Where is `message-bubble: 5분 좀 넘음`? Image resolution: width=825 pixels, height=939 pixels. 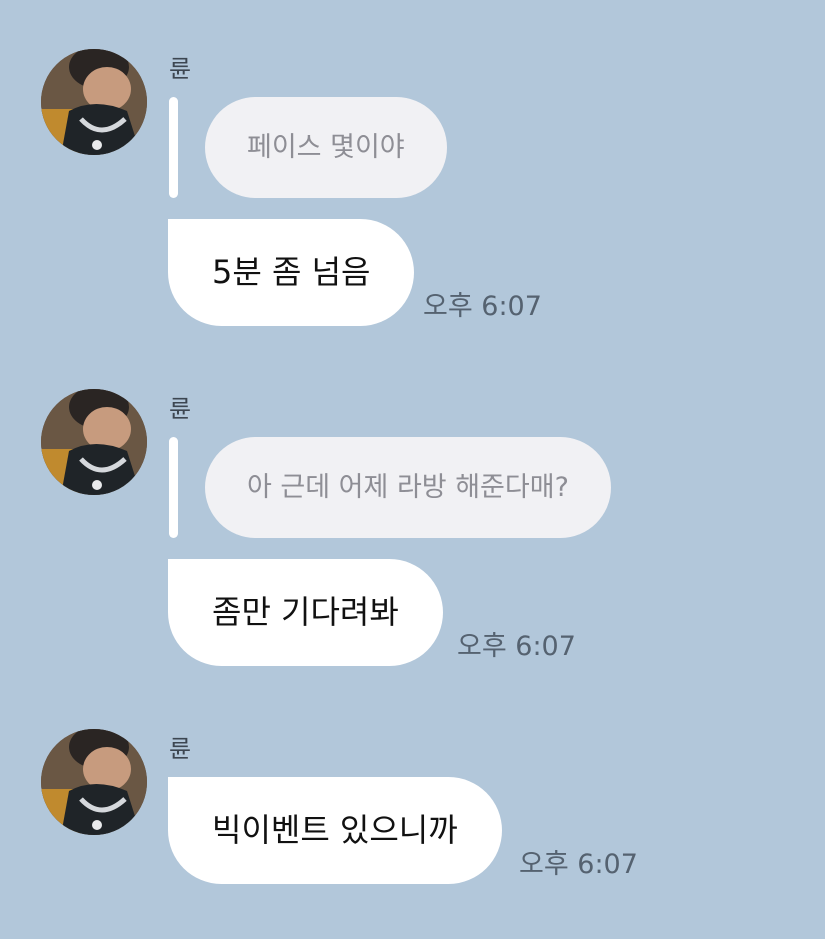 message-bubble: 5분 좀 넘음 is located at coordinates (291, 272).